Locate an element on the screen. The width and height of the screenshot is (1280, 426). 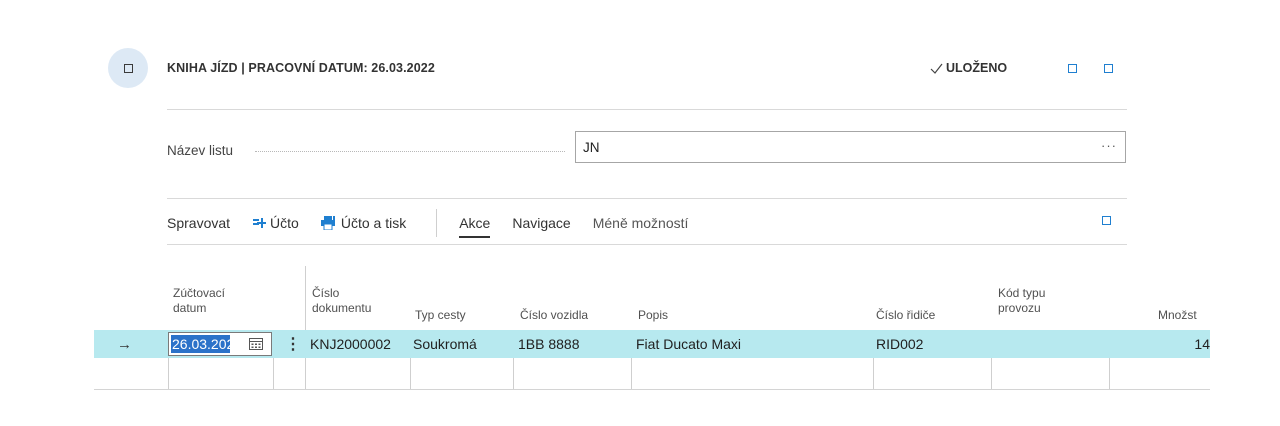
table-row is located at coordinates (652, 374).